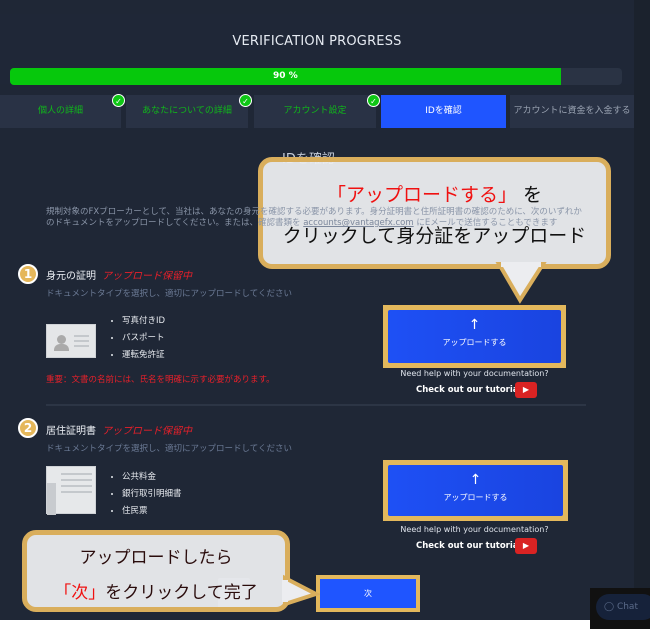 This screenshot has height=629, width=650. What do you see at coordinates (156, 571) in the screenshot?
I see `instruction-callout-next: アップロードしたら 「次」をクリックして完了` at bounding box center [156, 571].